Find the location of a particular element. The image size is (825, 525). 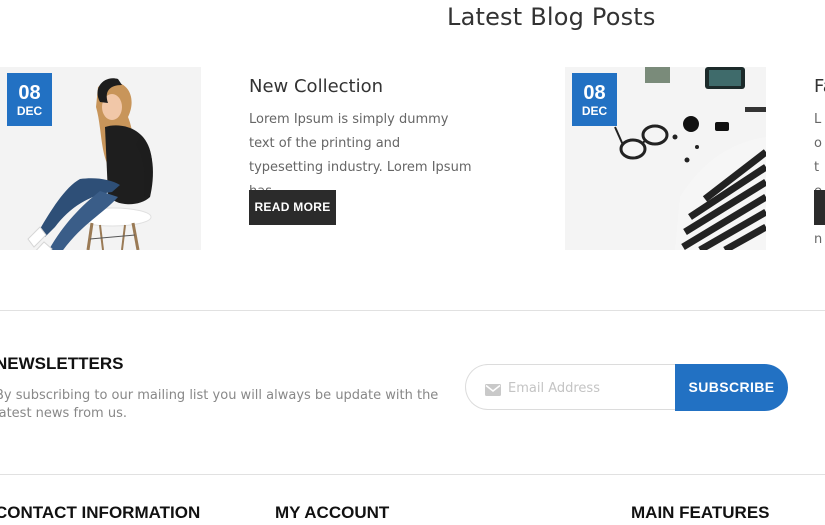

footer-heading-features: MAIN FEATURES is located at coordinates (700, 512).